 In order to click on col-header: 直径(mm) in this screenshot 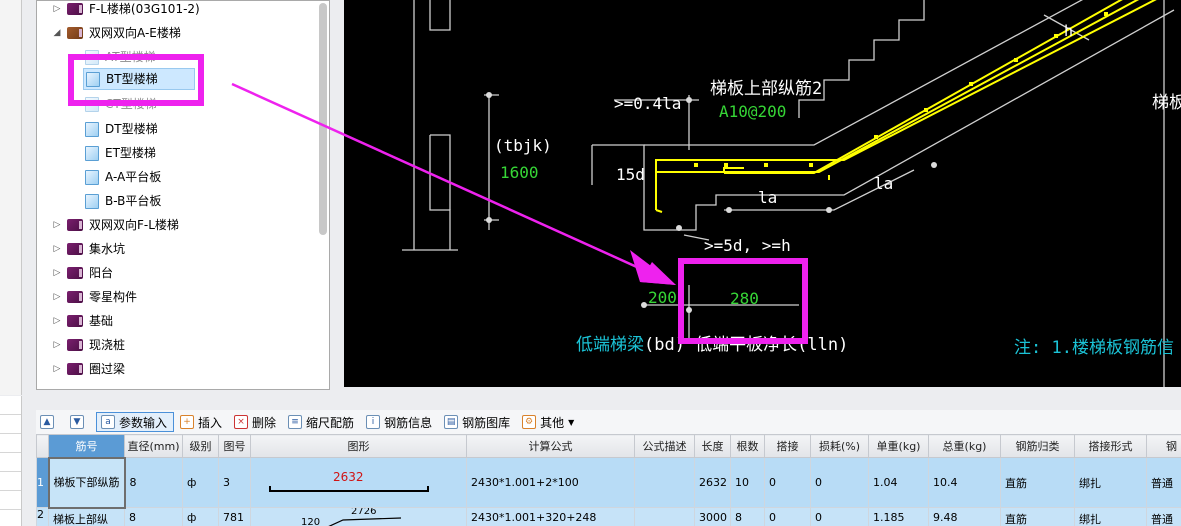, I will do `click(153, 446)`.